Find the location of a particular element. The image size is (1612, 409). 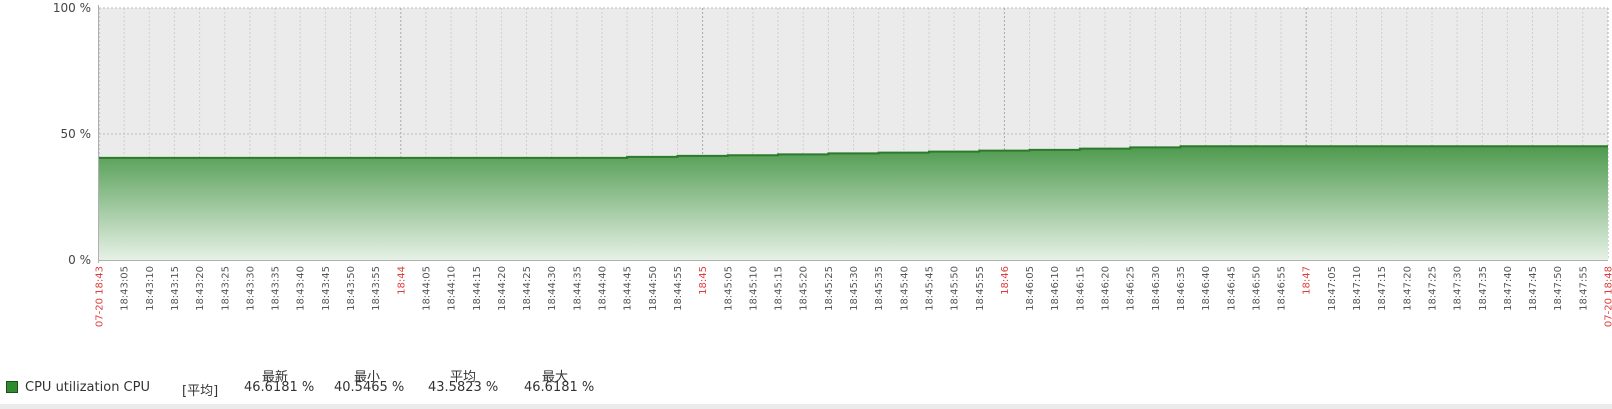

x-tick-label: 18:45:50 is located at coordinates (955, 288).